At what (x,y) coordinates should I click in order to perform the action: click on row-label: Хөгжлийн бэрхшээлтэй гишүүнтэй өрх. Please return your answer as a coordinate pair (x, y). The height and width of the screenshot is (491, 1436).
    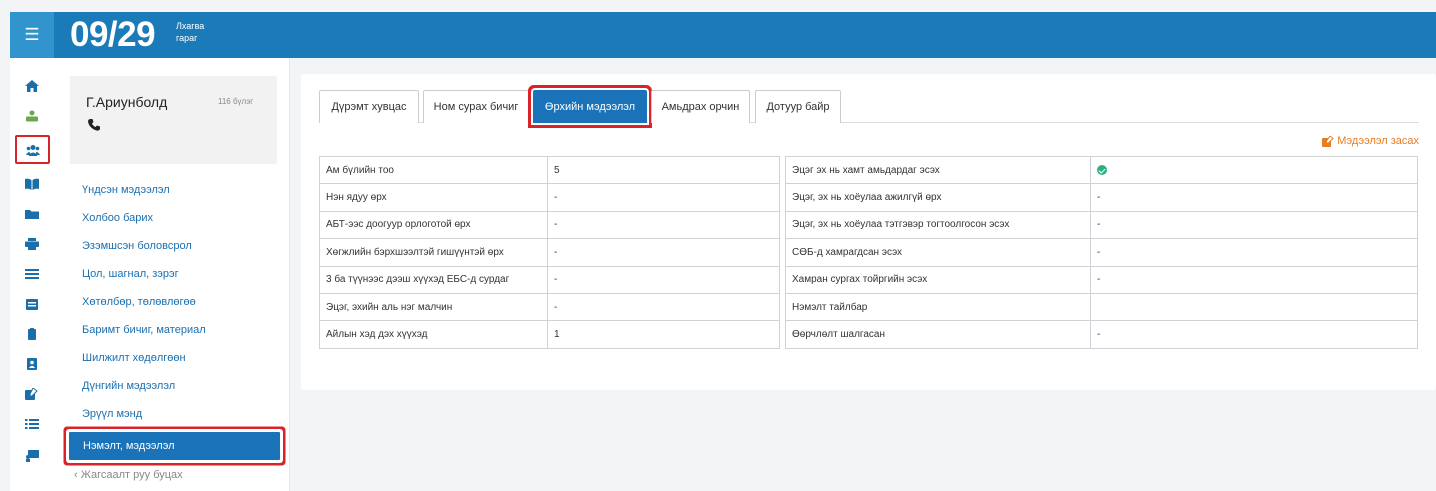
    Looking at the image, I should click on (433, 252).